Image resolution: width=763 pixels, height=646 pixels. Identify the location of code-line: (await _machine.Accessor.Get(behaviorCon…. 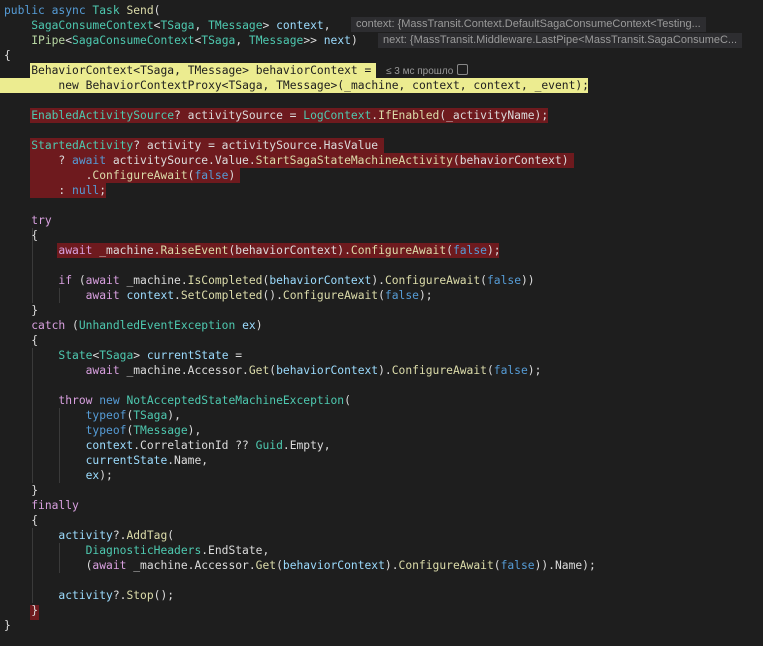
(300, 565).